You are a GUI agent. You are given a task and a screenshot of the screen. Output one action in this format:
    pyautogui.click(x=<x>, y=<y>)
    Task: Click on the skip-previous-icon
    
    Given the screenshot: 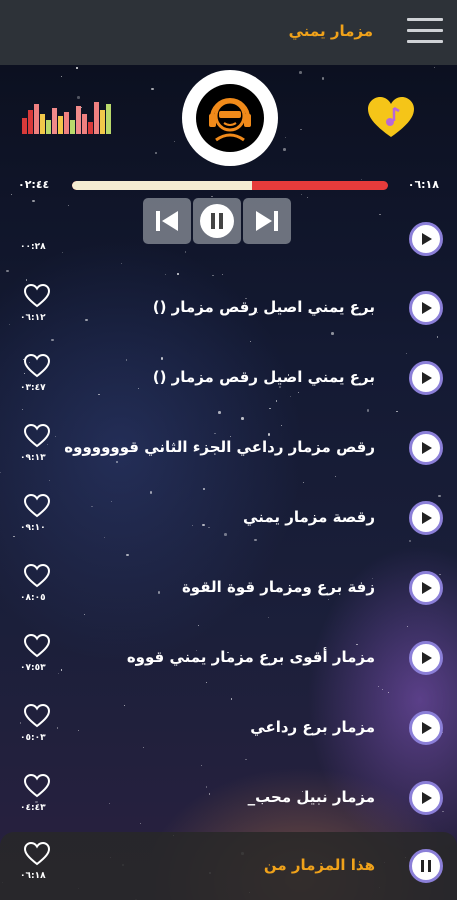 What is the action you would take?
    pyautogui.click(x=167, y=221)
    